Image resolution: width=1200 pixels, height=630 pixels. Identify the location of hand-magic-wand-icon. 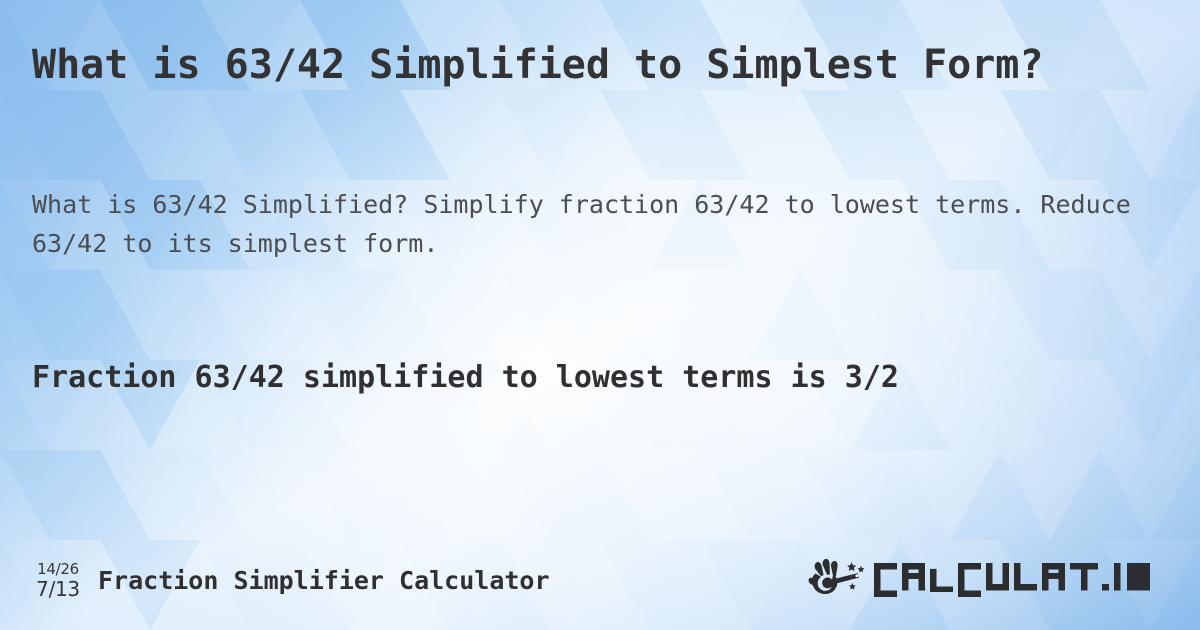
(836, 576).